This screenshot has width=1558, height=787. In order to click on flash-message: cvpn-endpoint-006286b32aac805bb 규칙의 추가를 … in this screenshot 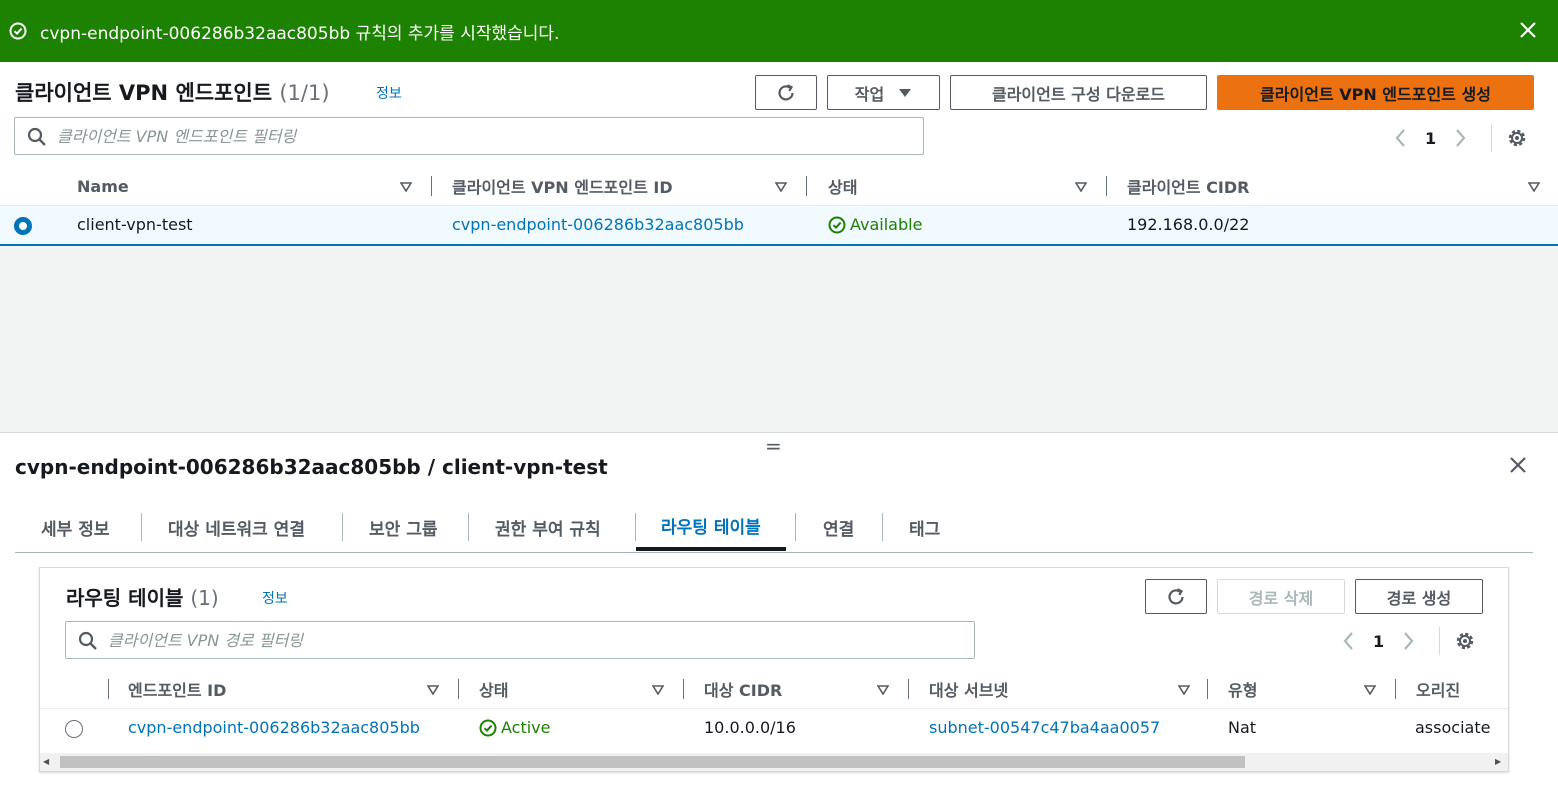, I will do `click(300, 34)`.